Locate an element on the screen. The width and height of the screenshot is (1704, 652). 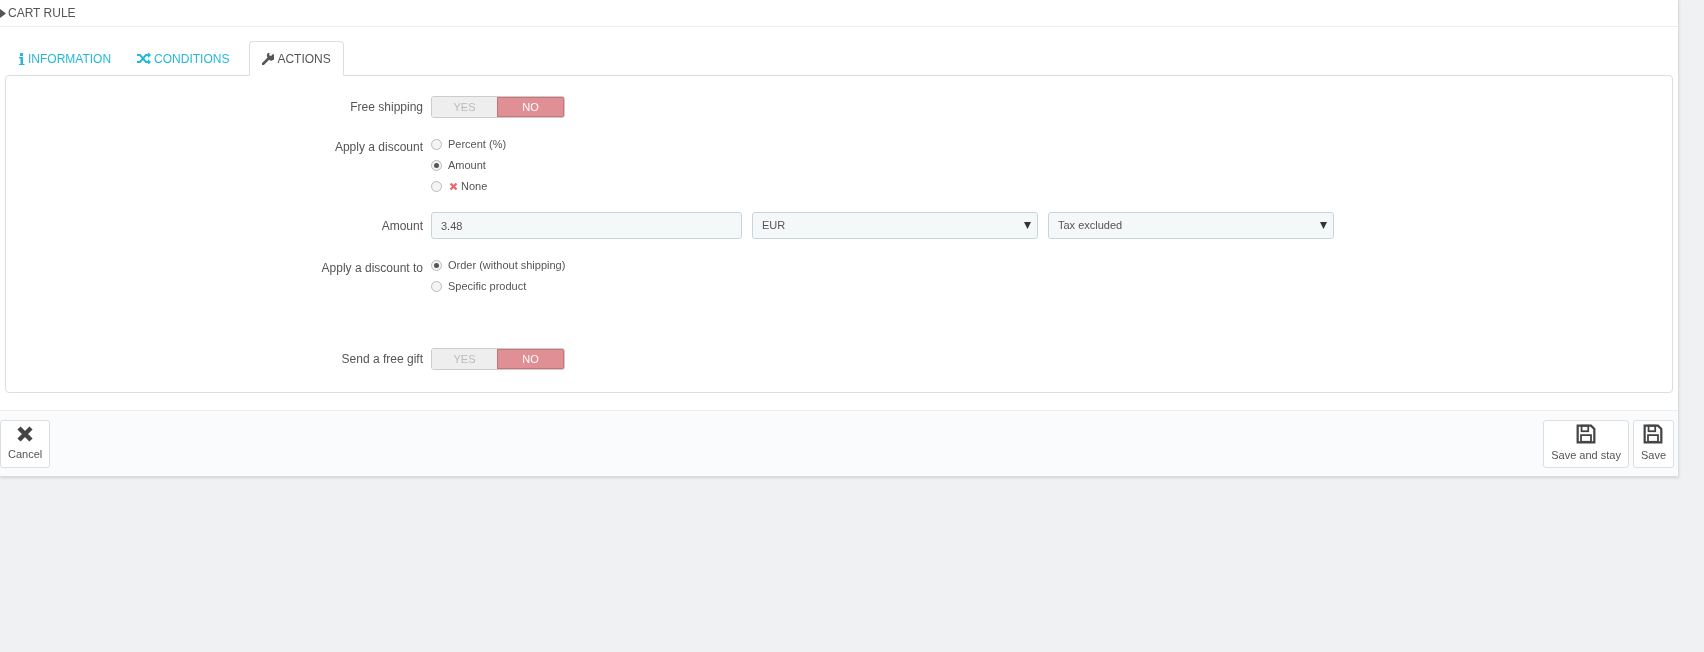
radio-label: Specific product is located at coordinates (487, 286).